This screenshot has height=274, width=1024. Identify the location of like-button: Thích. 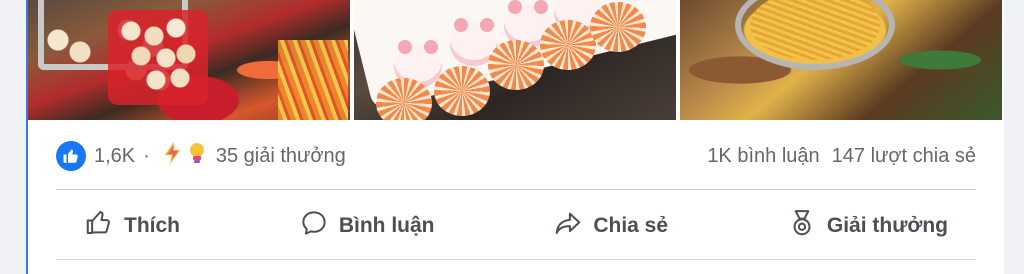
(132, 226).